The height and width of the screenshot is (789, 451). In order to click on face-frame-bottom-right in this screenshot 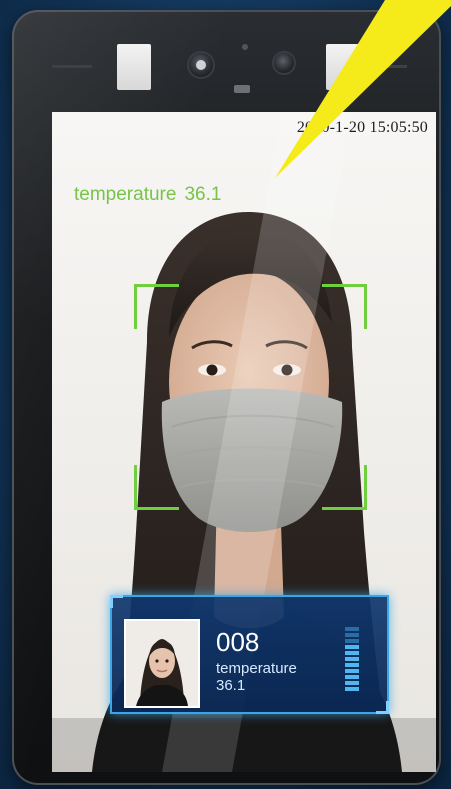, I will do `click(344, 487)`.